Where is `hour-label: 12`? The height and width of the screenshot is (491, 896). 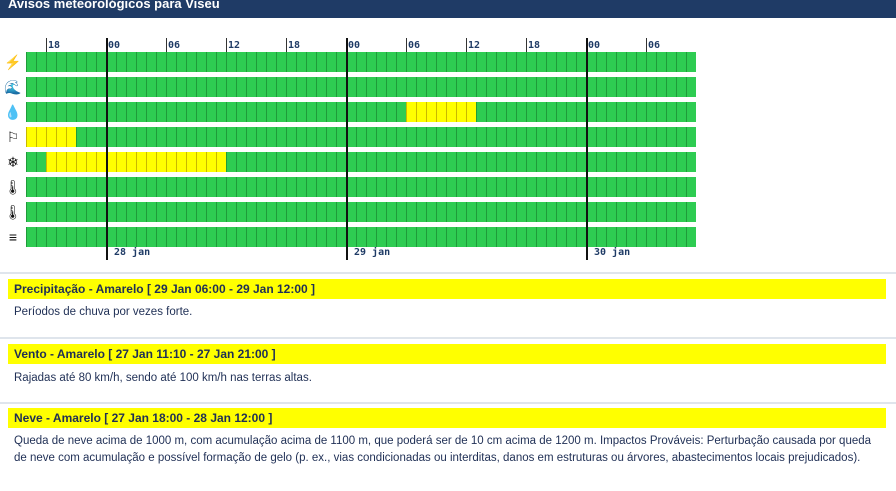 hour-label: 12 is located at coordinates (474, 45).